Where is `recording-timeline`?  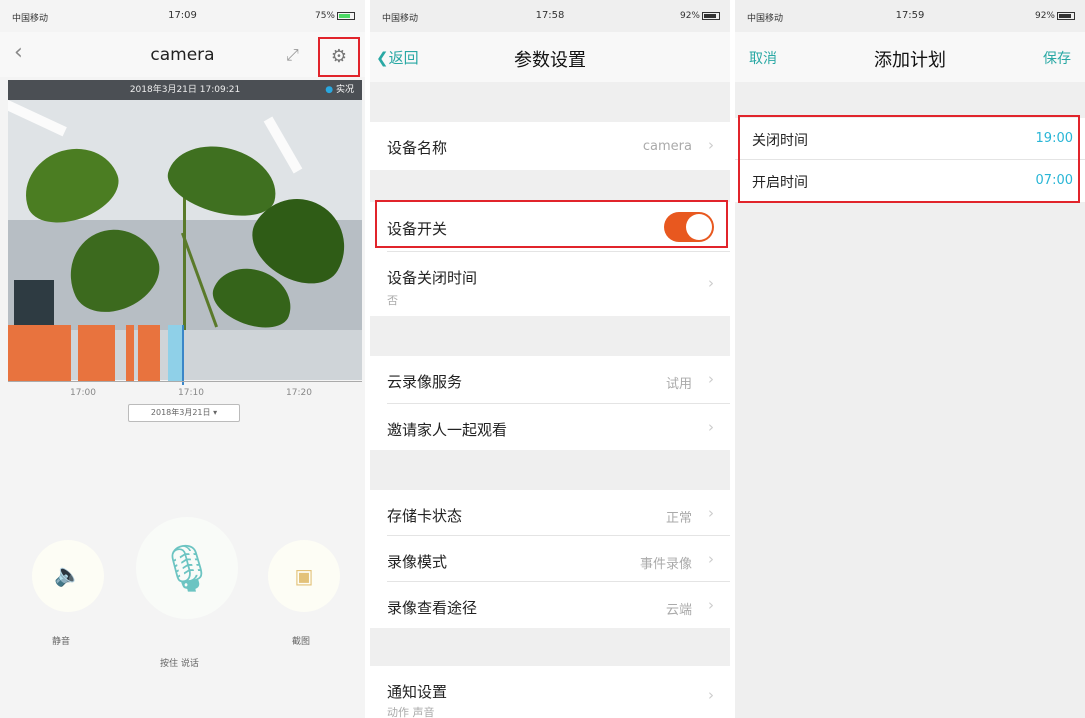 recording-timeline is located at coordinates (185, 355).